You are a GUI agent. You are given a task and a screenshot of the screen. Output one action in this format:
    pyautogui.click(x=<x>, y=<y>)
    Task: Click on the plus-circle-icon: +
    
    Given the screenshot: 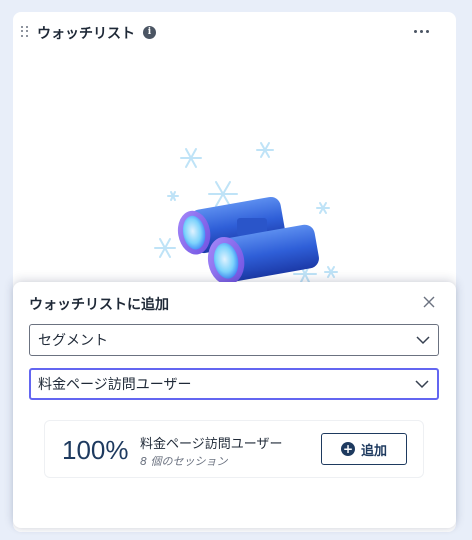 What is the action you would take?
    pyautogui.click(x=347, y=449)
    